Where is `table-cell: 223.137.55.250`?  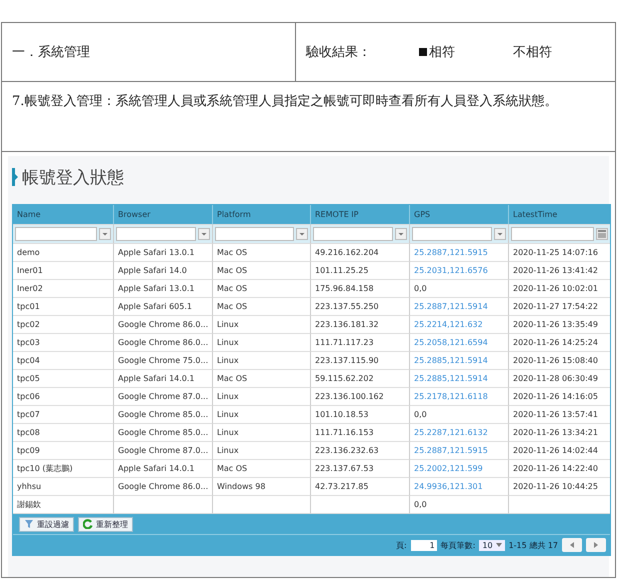
table-cell: 223.137.55.250 is located at coordinates (360, 307).